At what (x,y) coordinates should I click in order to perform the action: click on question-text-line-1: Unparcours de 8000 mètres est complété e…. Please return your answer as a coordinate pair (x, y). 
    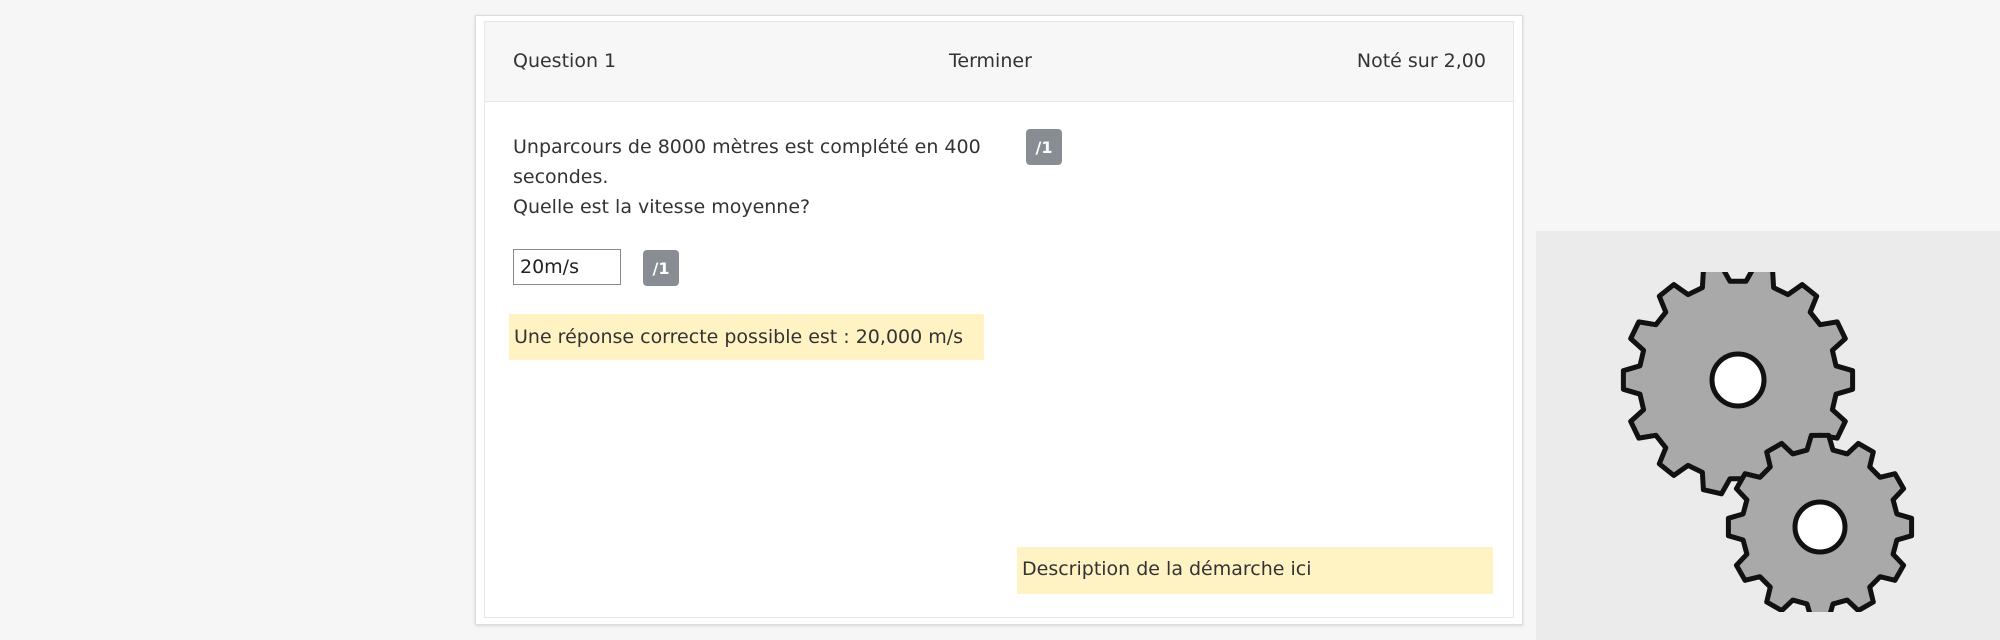
    Looking at the image, I should click on (747, 162).